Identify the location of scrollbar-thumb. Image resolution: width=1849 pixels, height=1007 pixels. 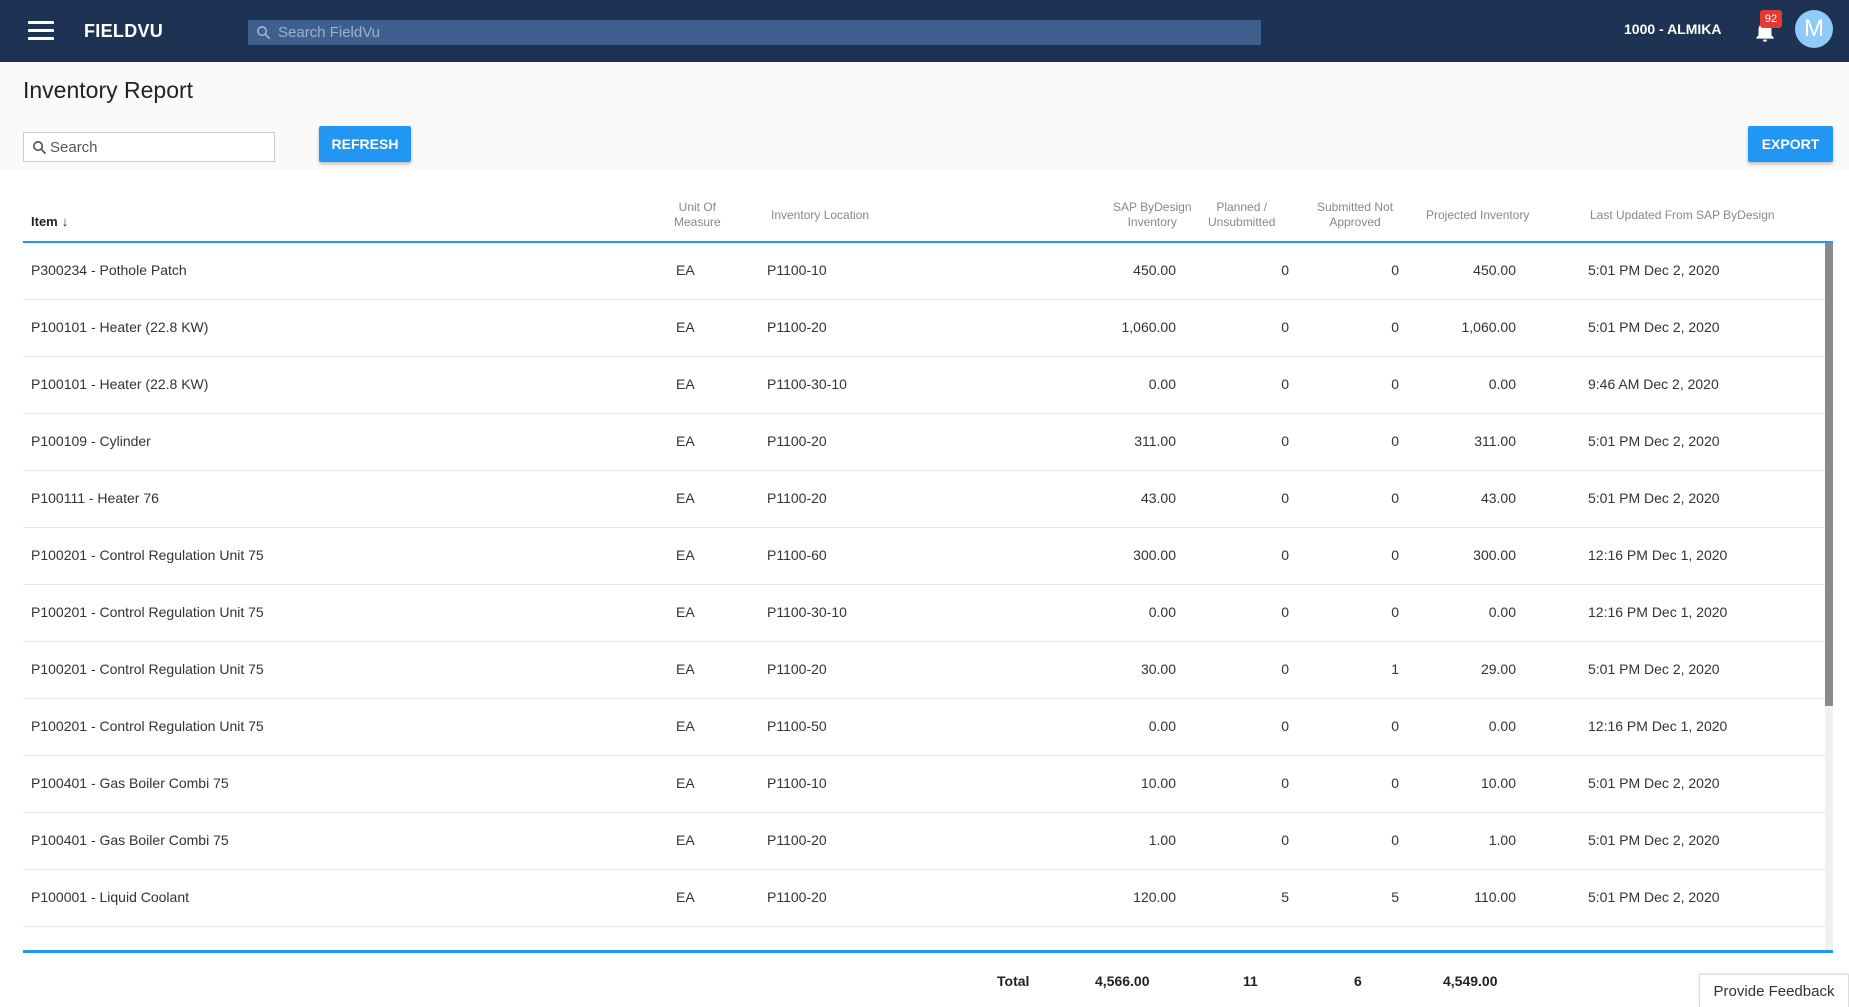
(1829, 474).